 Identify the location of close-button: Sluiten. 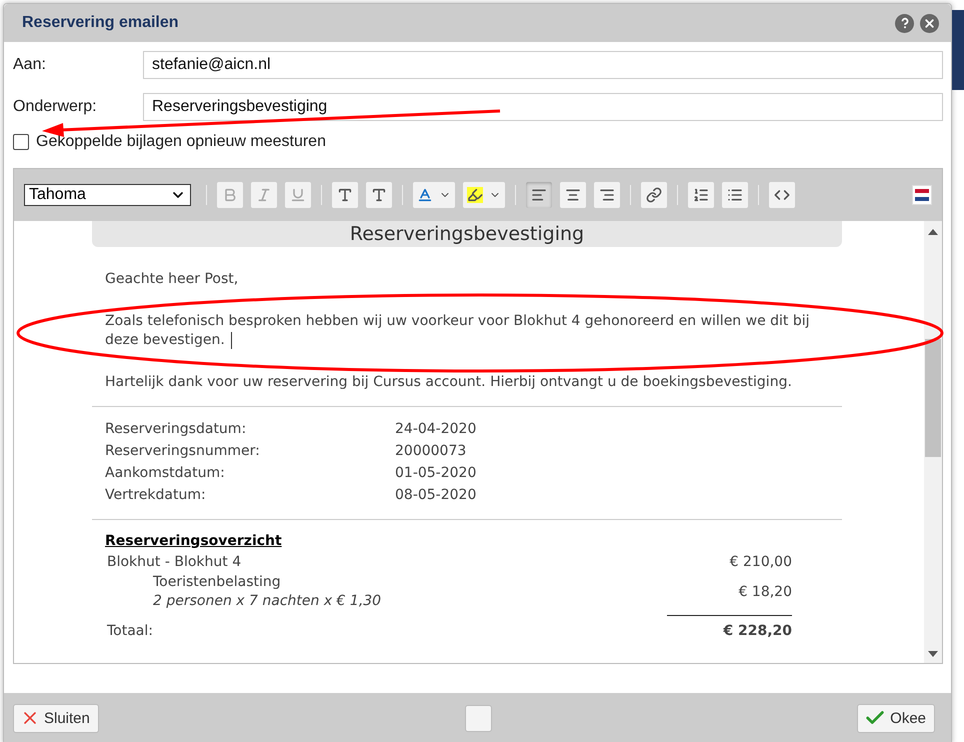
(56, 718).